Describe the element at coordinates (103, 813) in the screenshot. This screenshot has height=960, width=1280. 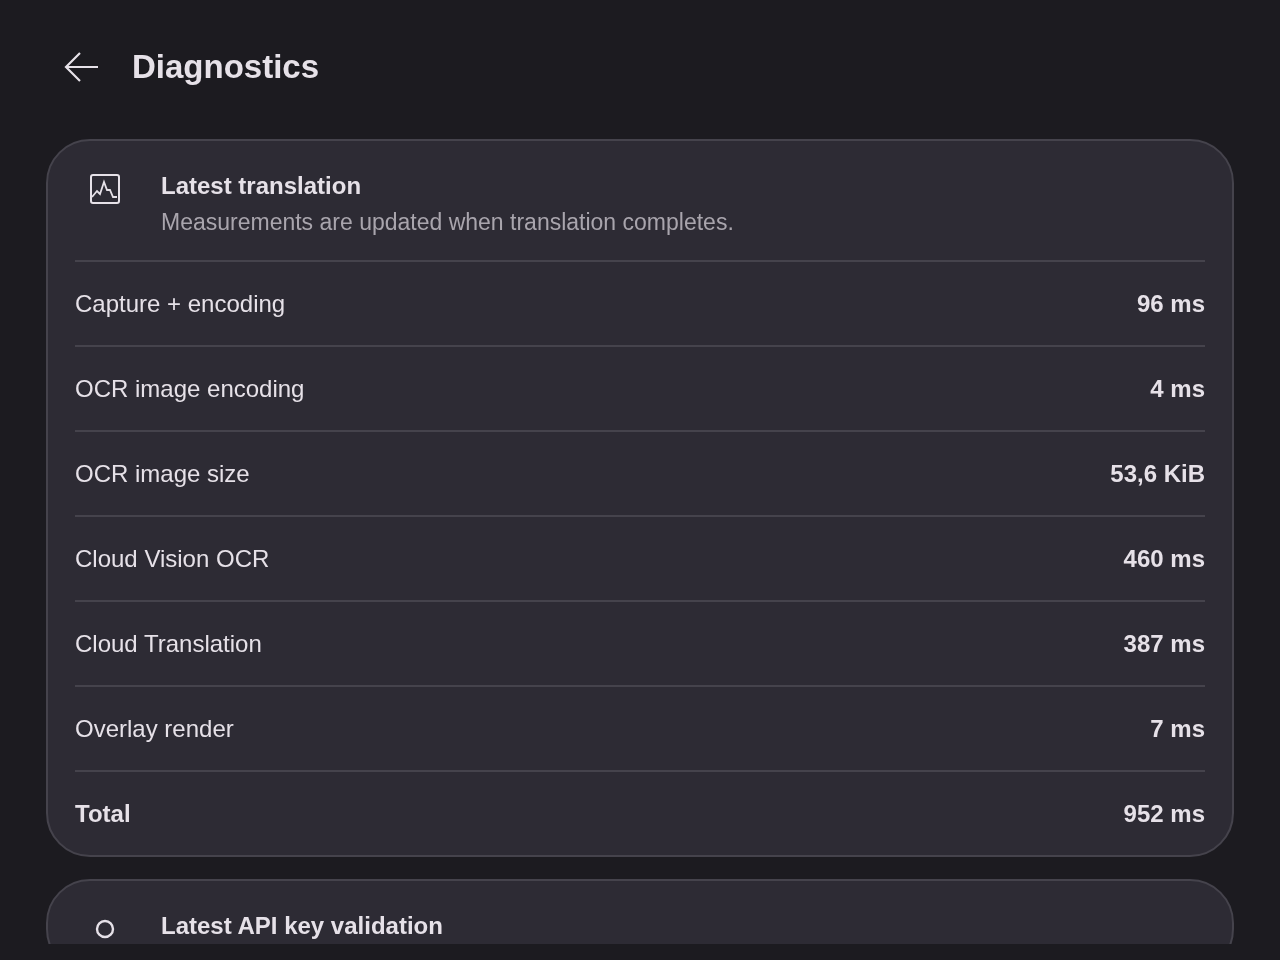
I see `metric-label: Total` at that location.